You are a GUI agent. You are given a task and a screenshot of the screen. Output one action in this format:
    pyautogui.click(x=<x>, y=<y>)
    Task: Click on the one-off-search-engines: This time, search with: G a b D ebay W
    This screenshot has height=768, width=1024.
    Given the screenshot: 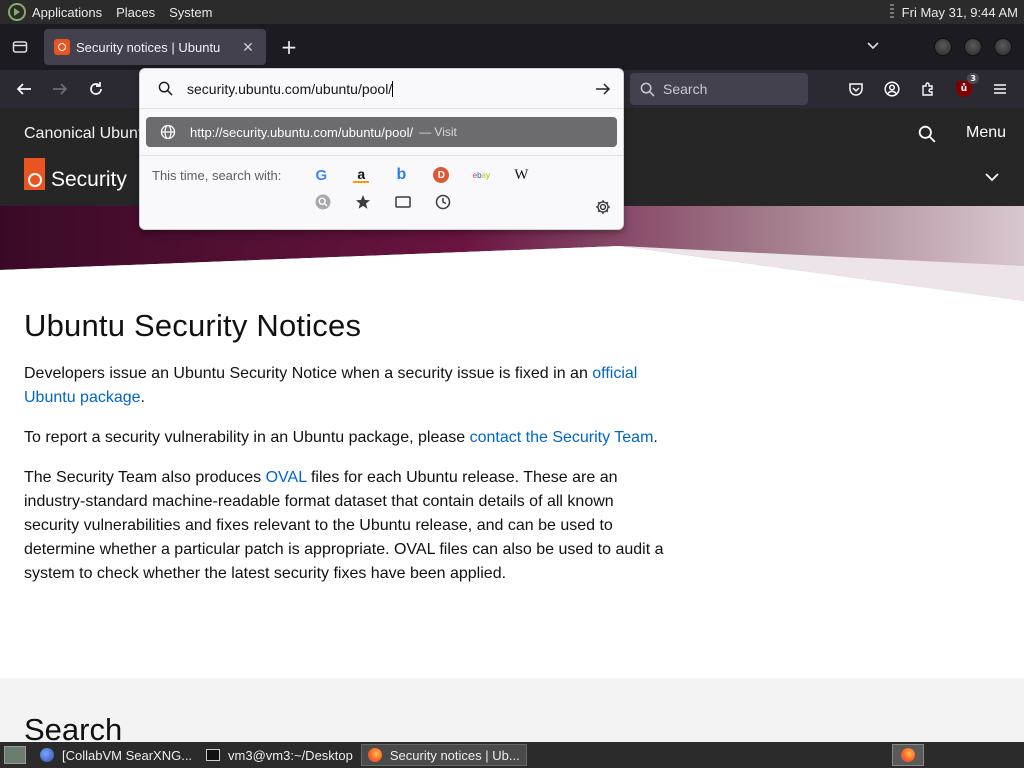 What is the action you would take?
    pyautogui.click(x=381, y=175)
    